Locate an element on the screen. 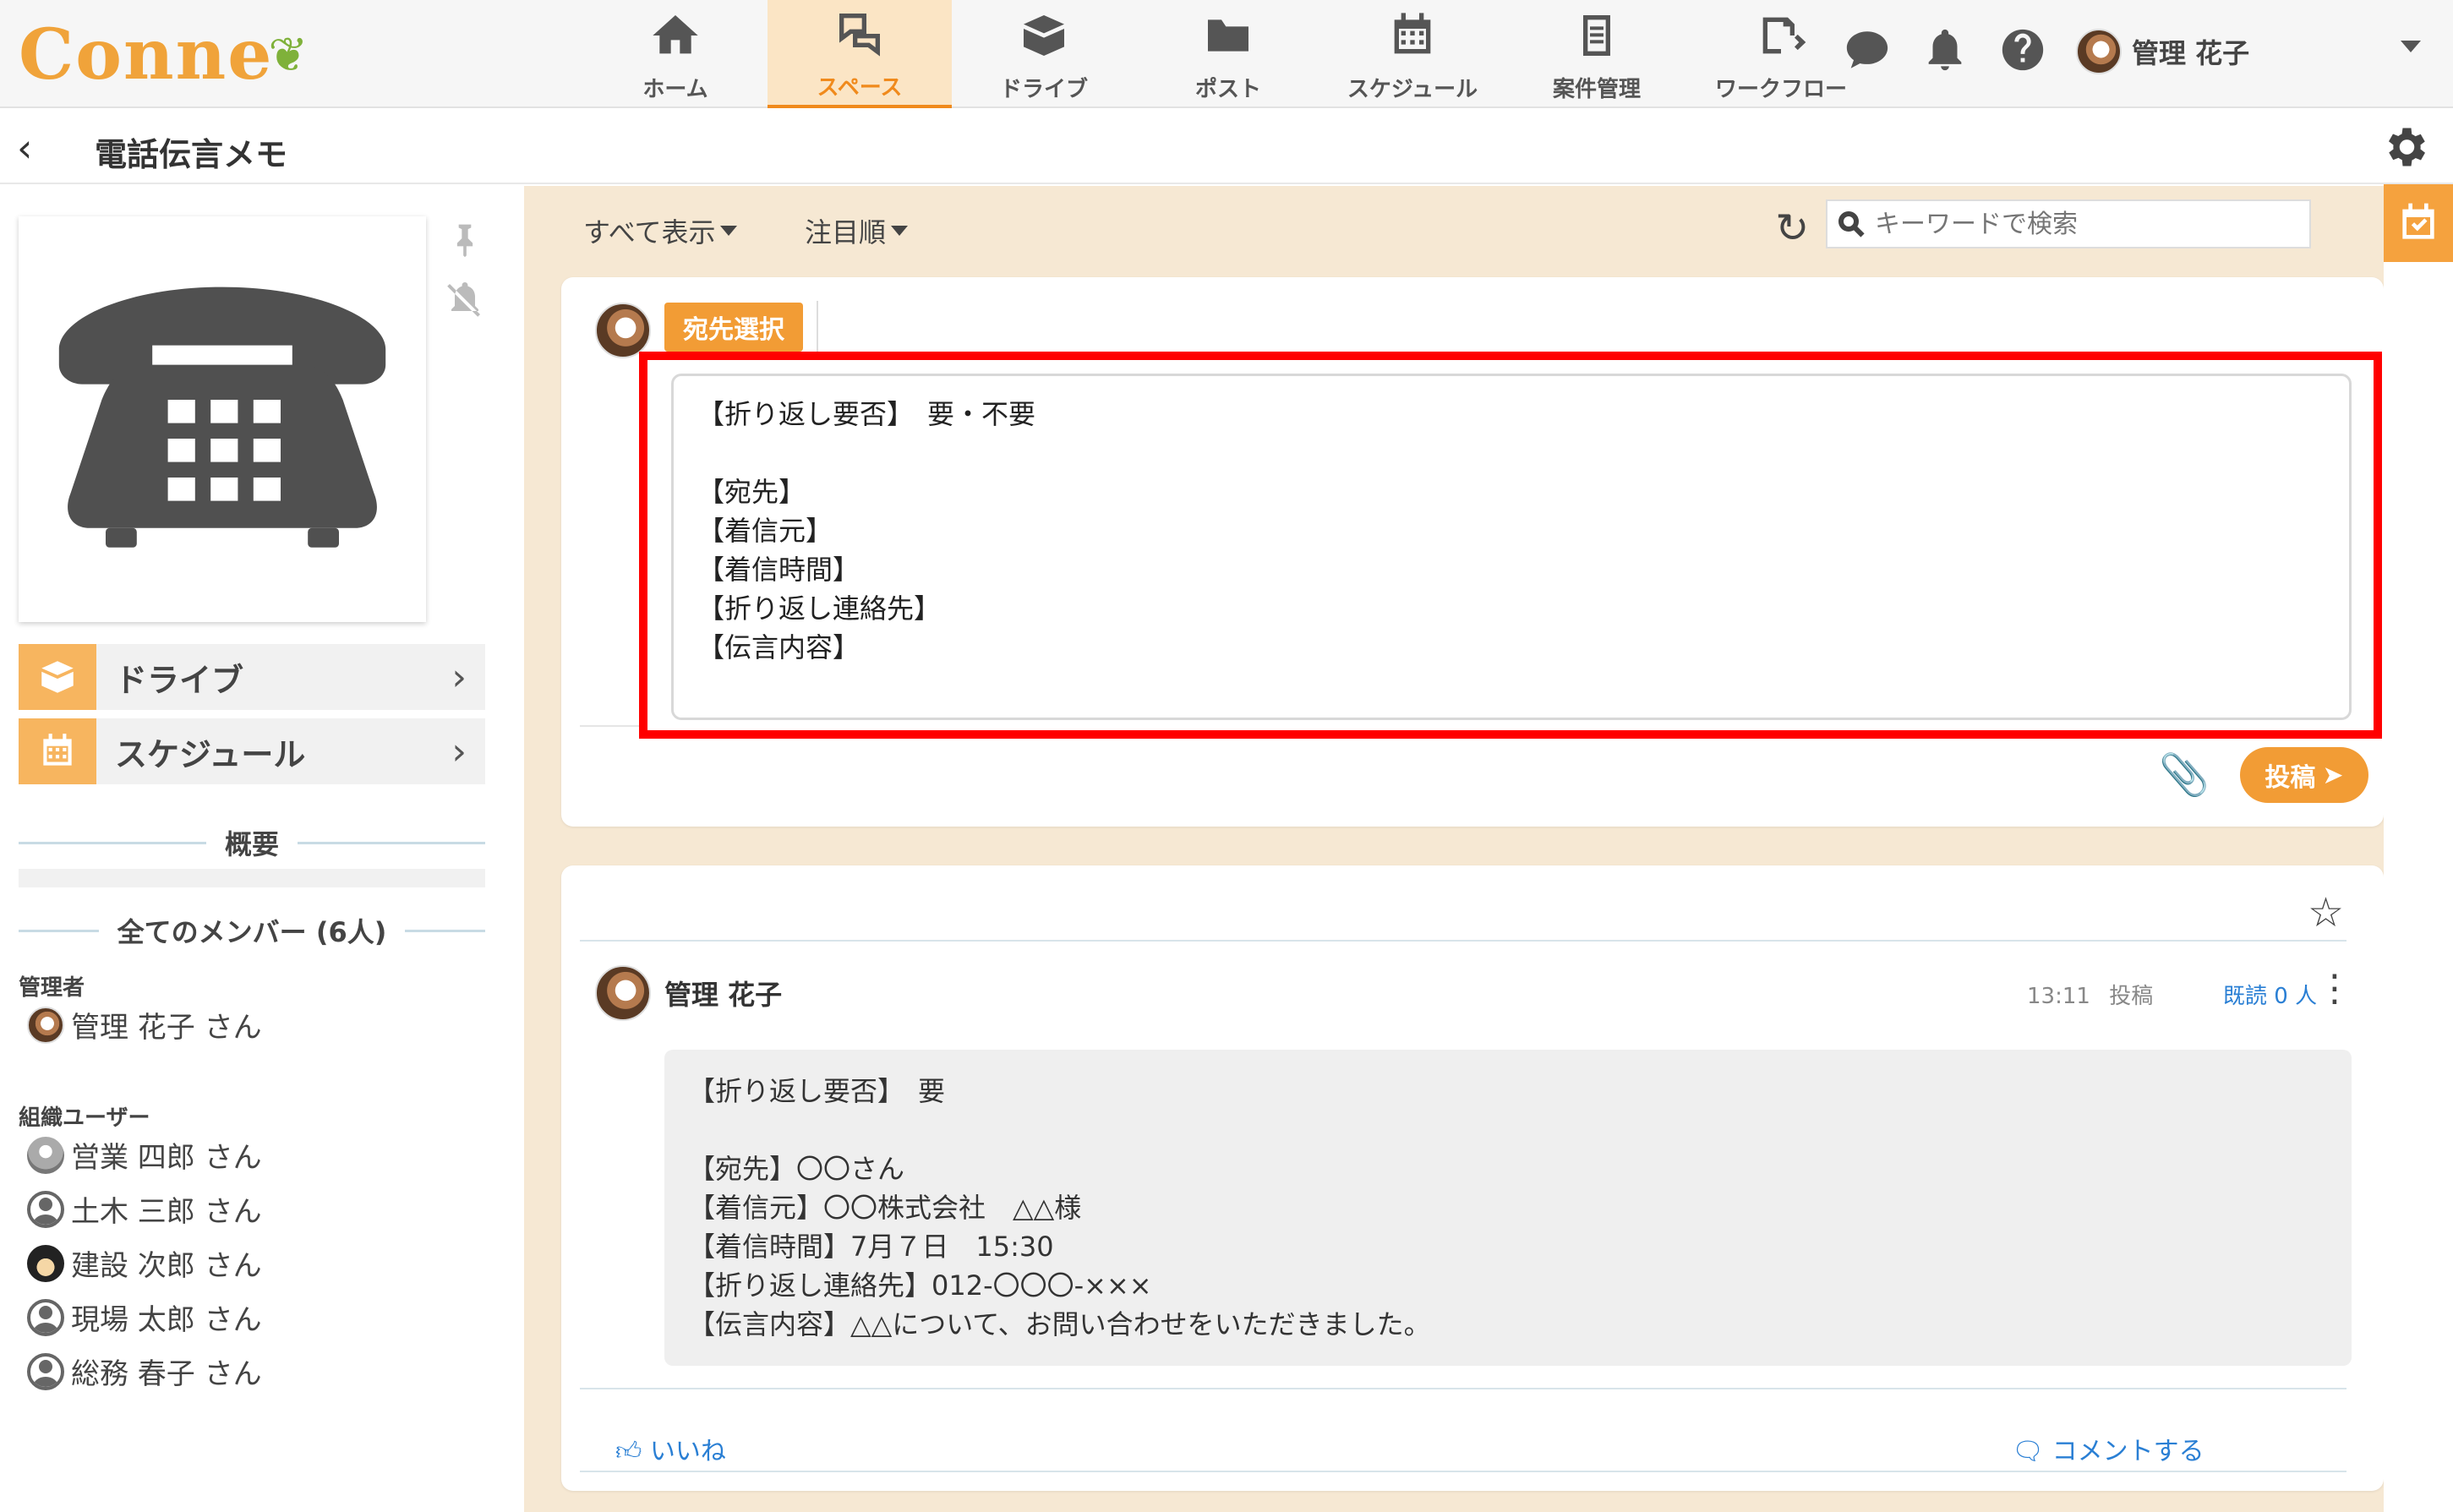 The image size is (2453, 1512). refresh-icon: ↻ is located at coordinates (1792, 228).